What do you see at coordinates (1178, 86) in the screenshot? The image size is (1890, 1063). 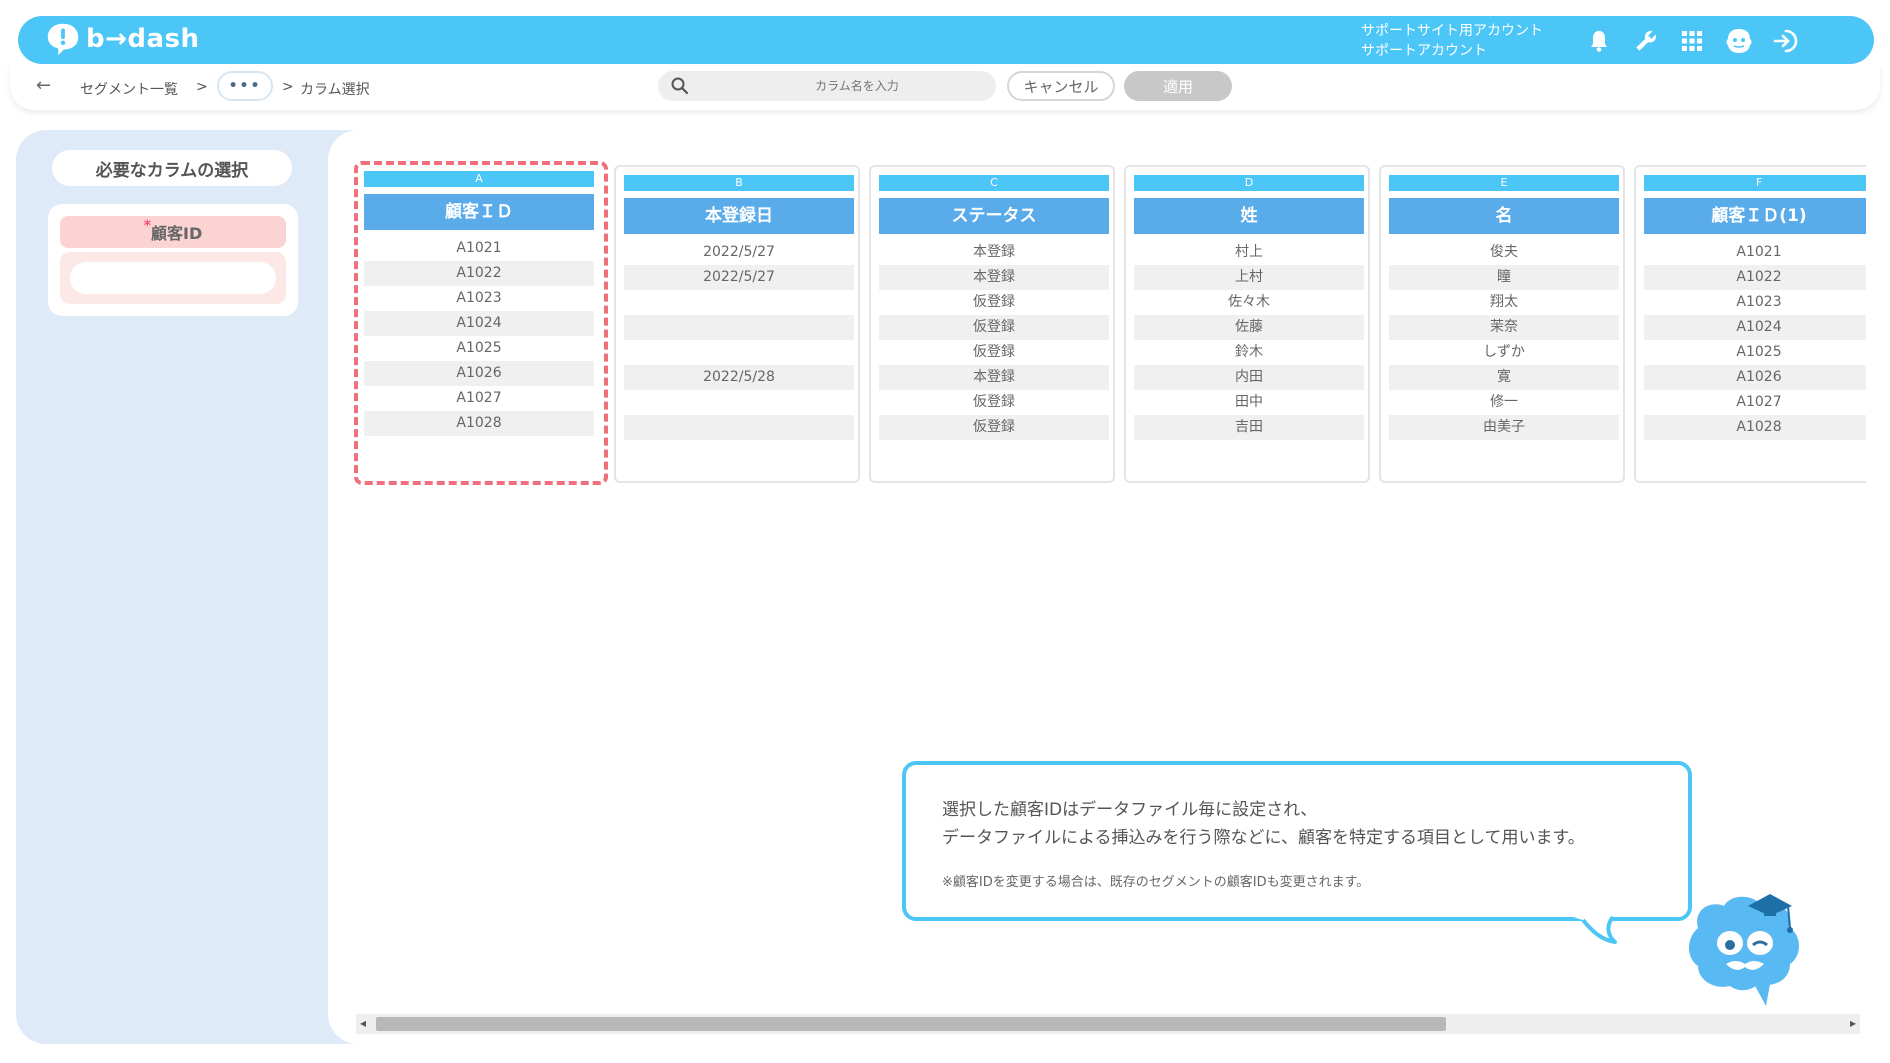 I see `apply-button: 適用` at bounding box center [1178, 86].